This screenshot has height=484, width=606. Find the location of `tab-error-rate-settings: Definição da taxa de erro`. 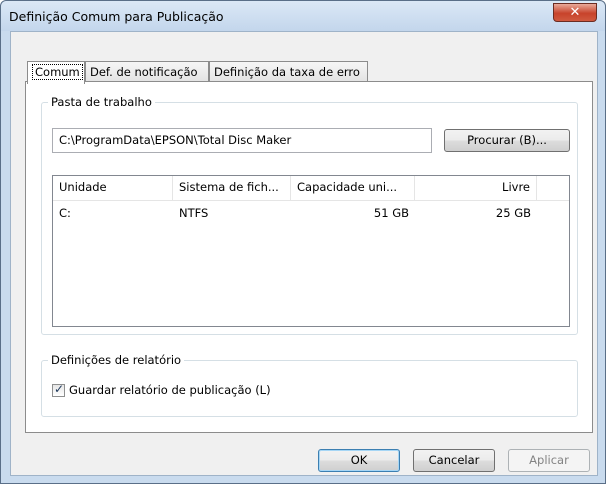

tab-error-rate-settings: Definição da taxa de erro is located at coordinates (288, 71).